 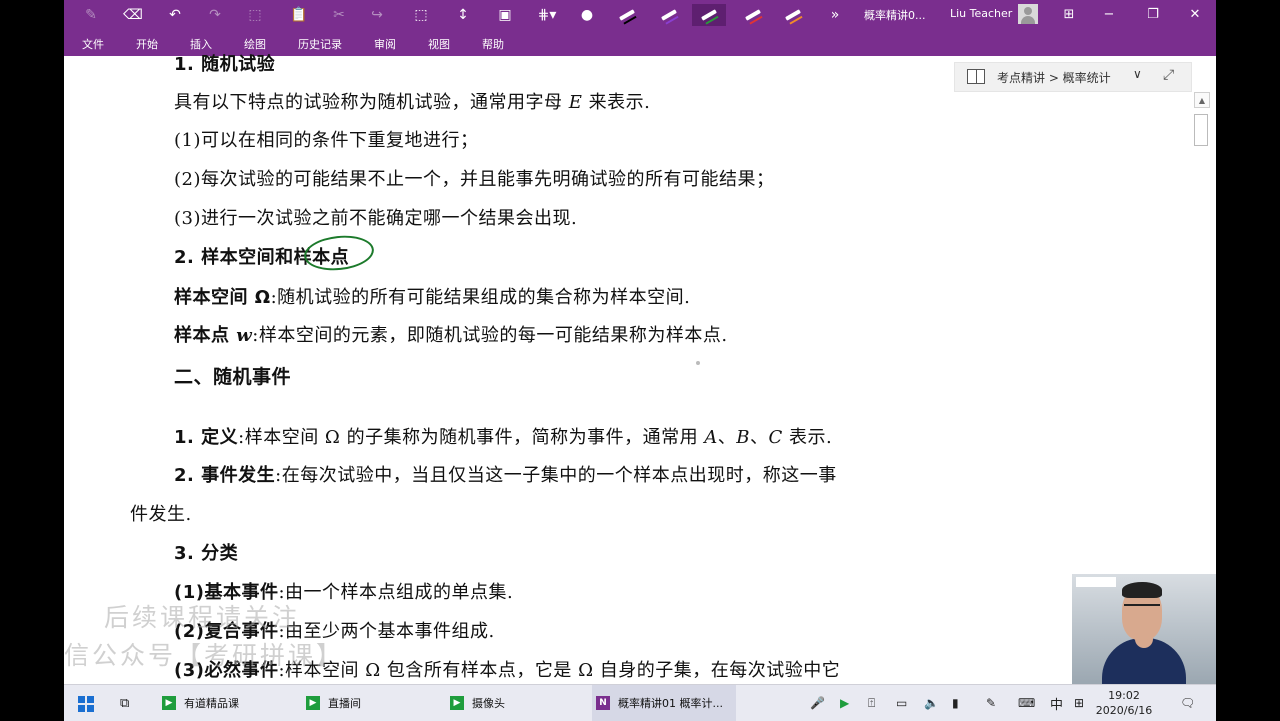 I want to click on ime-indicator: 中, so click(x=1056, y=703).